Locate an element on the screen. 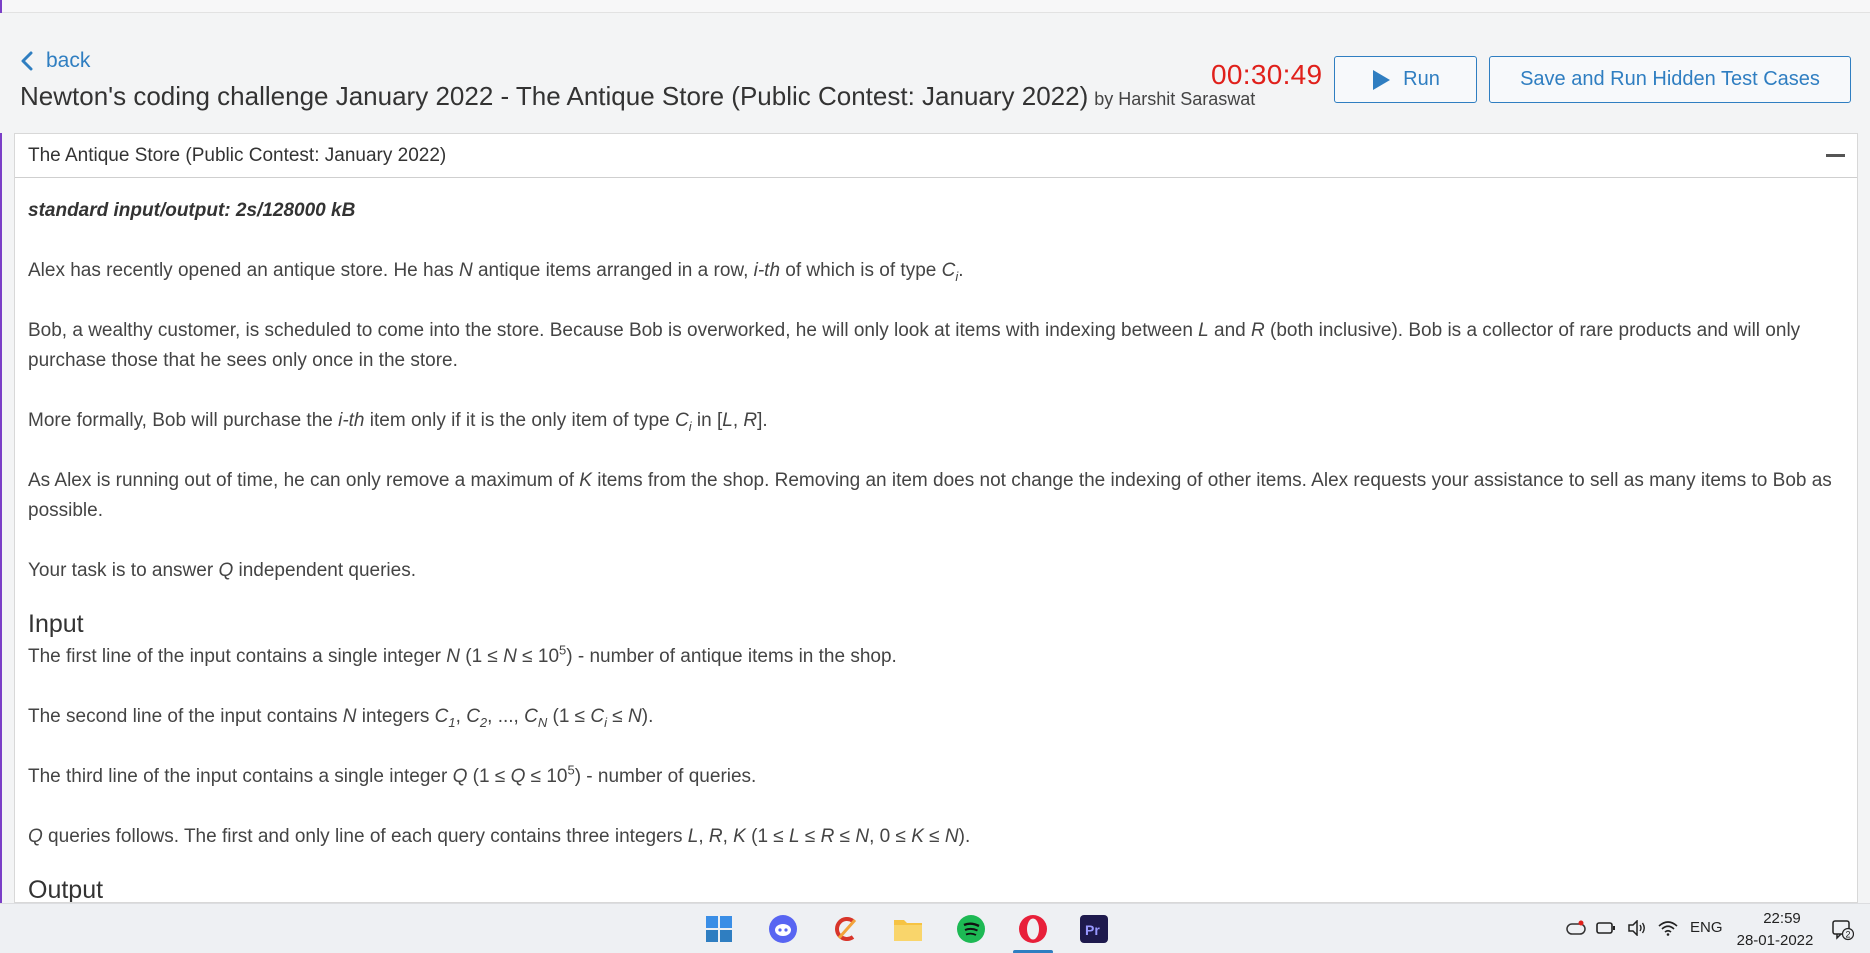 This screenshot has height=953, width=1870. collapse-icon is located at coordinates (1835, 155).